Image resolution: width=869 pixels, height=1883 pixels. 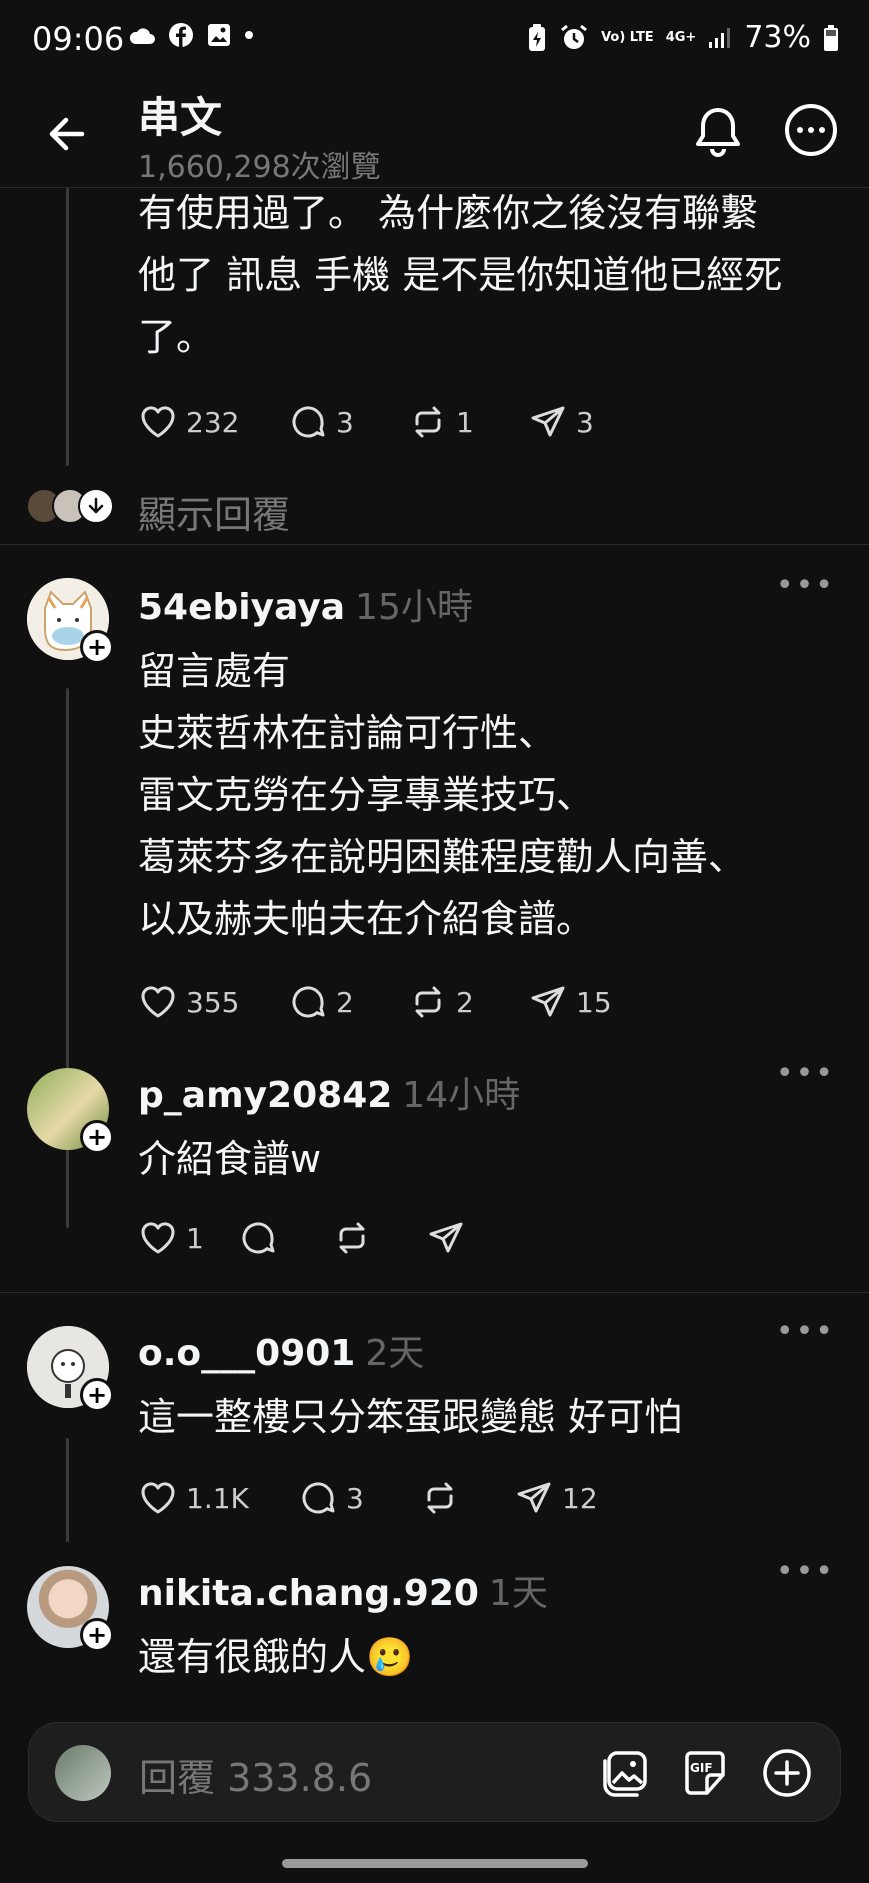 What do you see at coordinates (556, 1498) in the screenshot?
I see `share-button: 12` at bounding box center [556, 1498].